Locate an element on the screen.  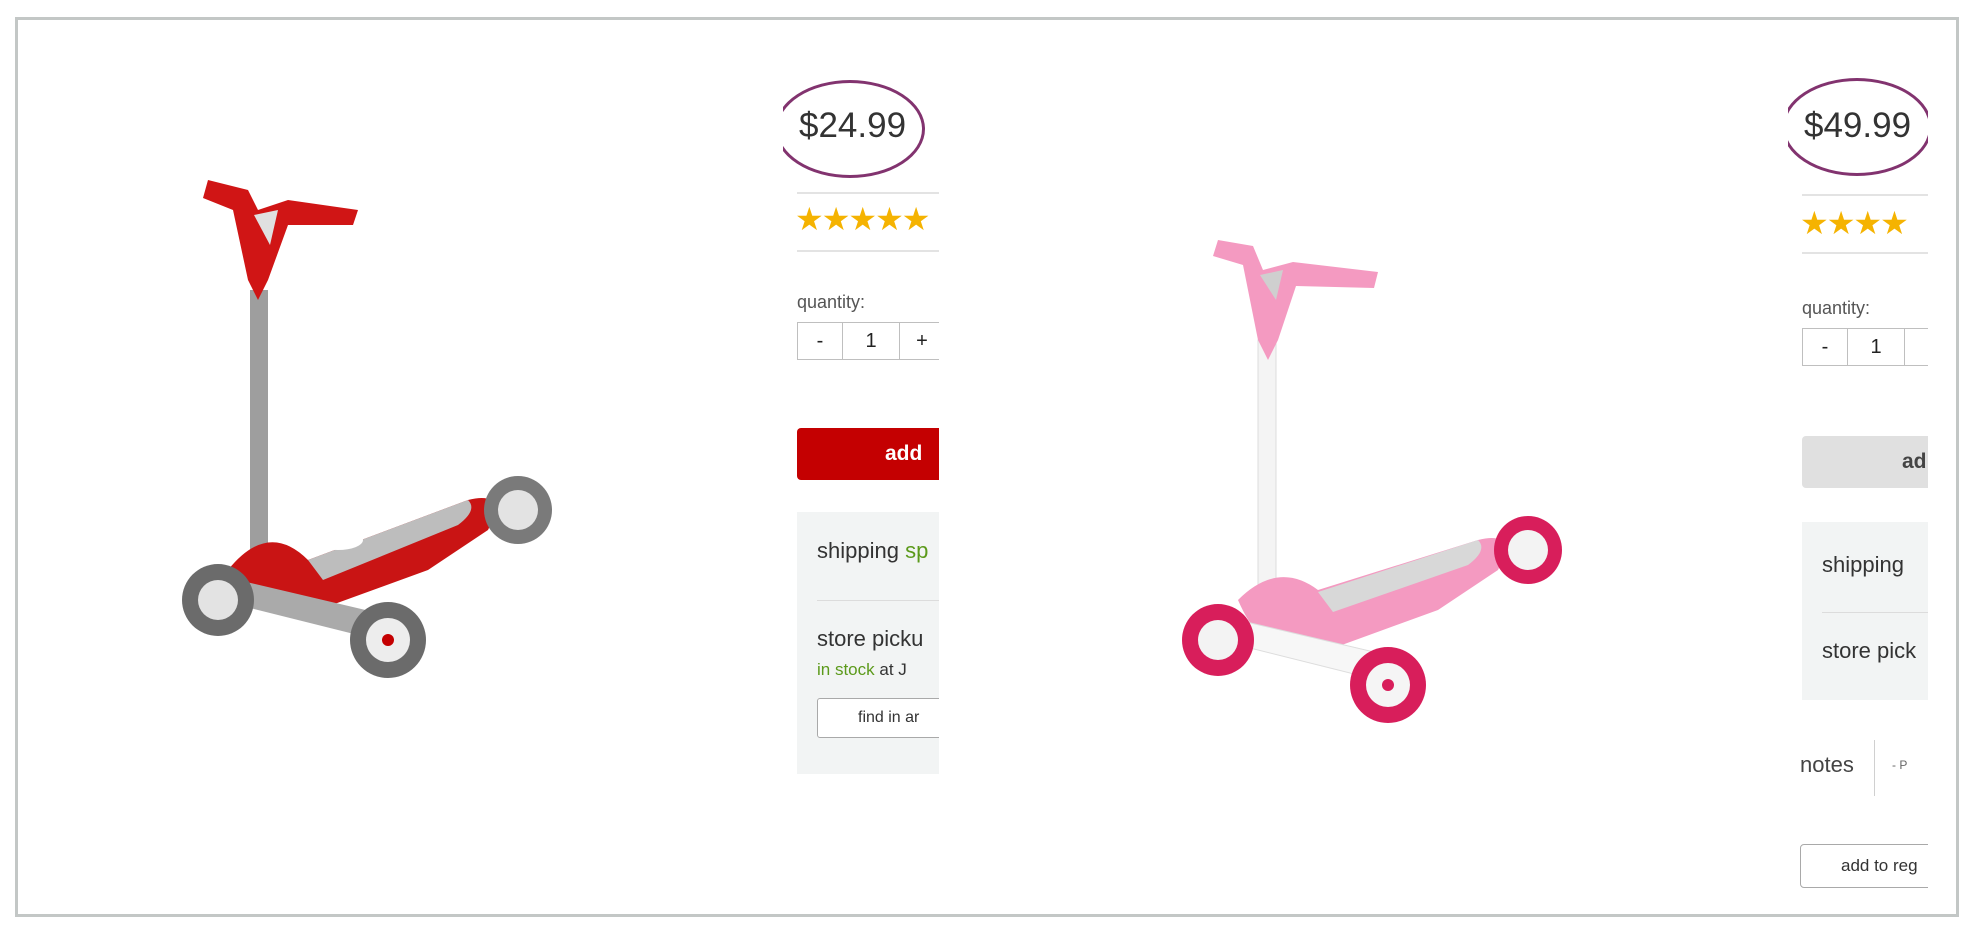
quantity-stepper: - 1 is located at coordinates (1865, 347).